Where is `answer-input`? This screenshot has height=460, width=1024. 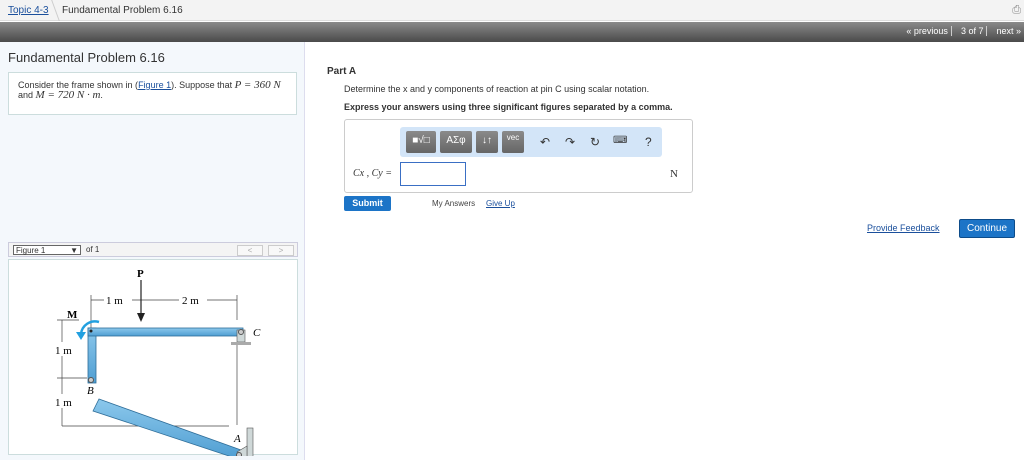
answer-input is located at coordinates (433, 174).